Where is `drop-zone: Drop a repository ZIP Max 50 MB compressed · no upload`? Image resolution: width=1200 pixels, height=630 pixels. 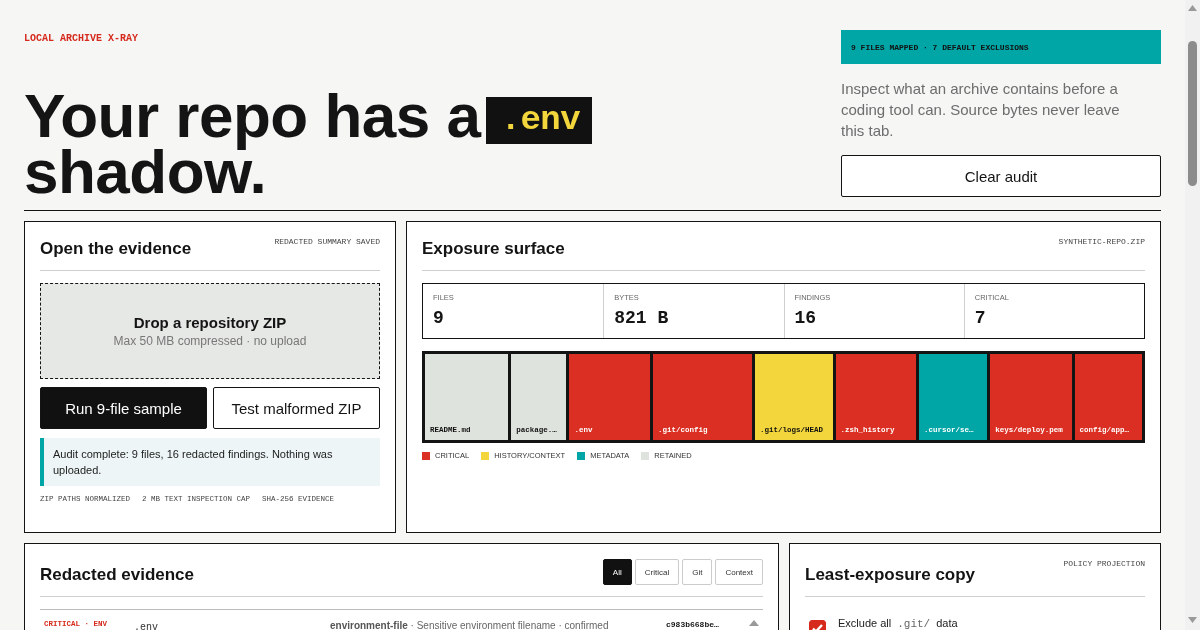
drop-zone: Drop a repository ZIP Max 50 MB compressed · no upload is located at coordinates (210, 331).